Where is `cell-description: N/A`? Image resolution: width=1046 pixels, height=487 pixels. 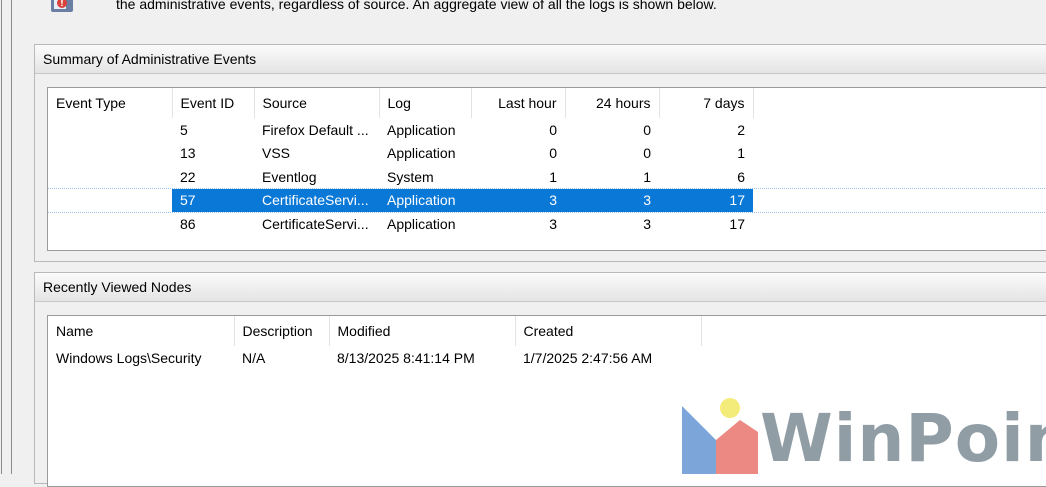
cell-description: N/A is located at coordinates (254, 357).